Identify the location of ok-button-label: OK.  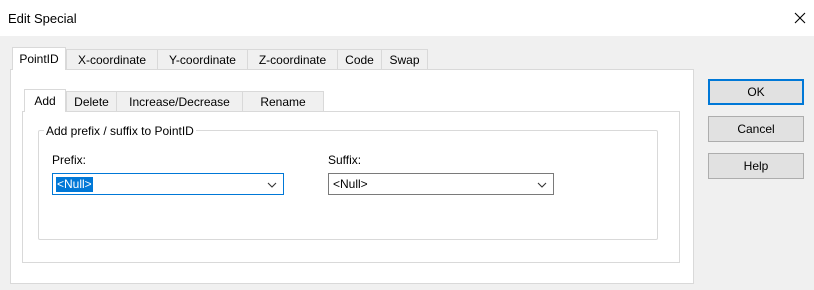
(756, 92).